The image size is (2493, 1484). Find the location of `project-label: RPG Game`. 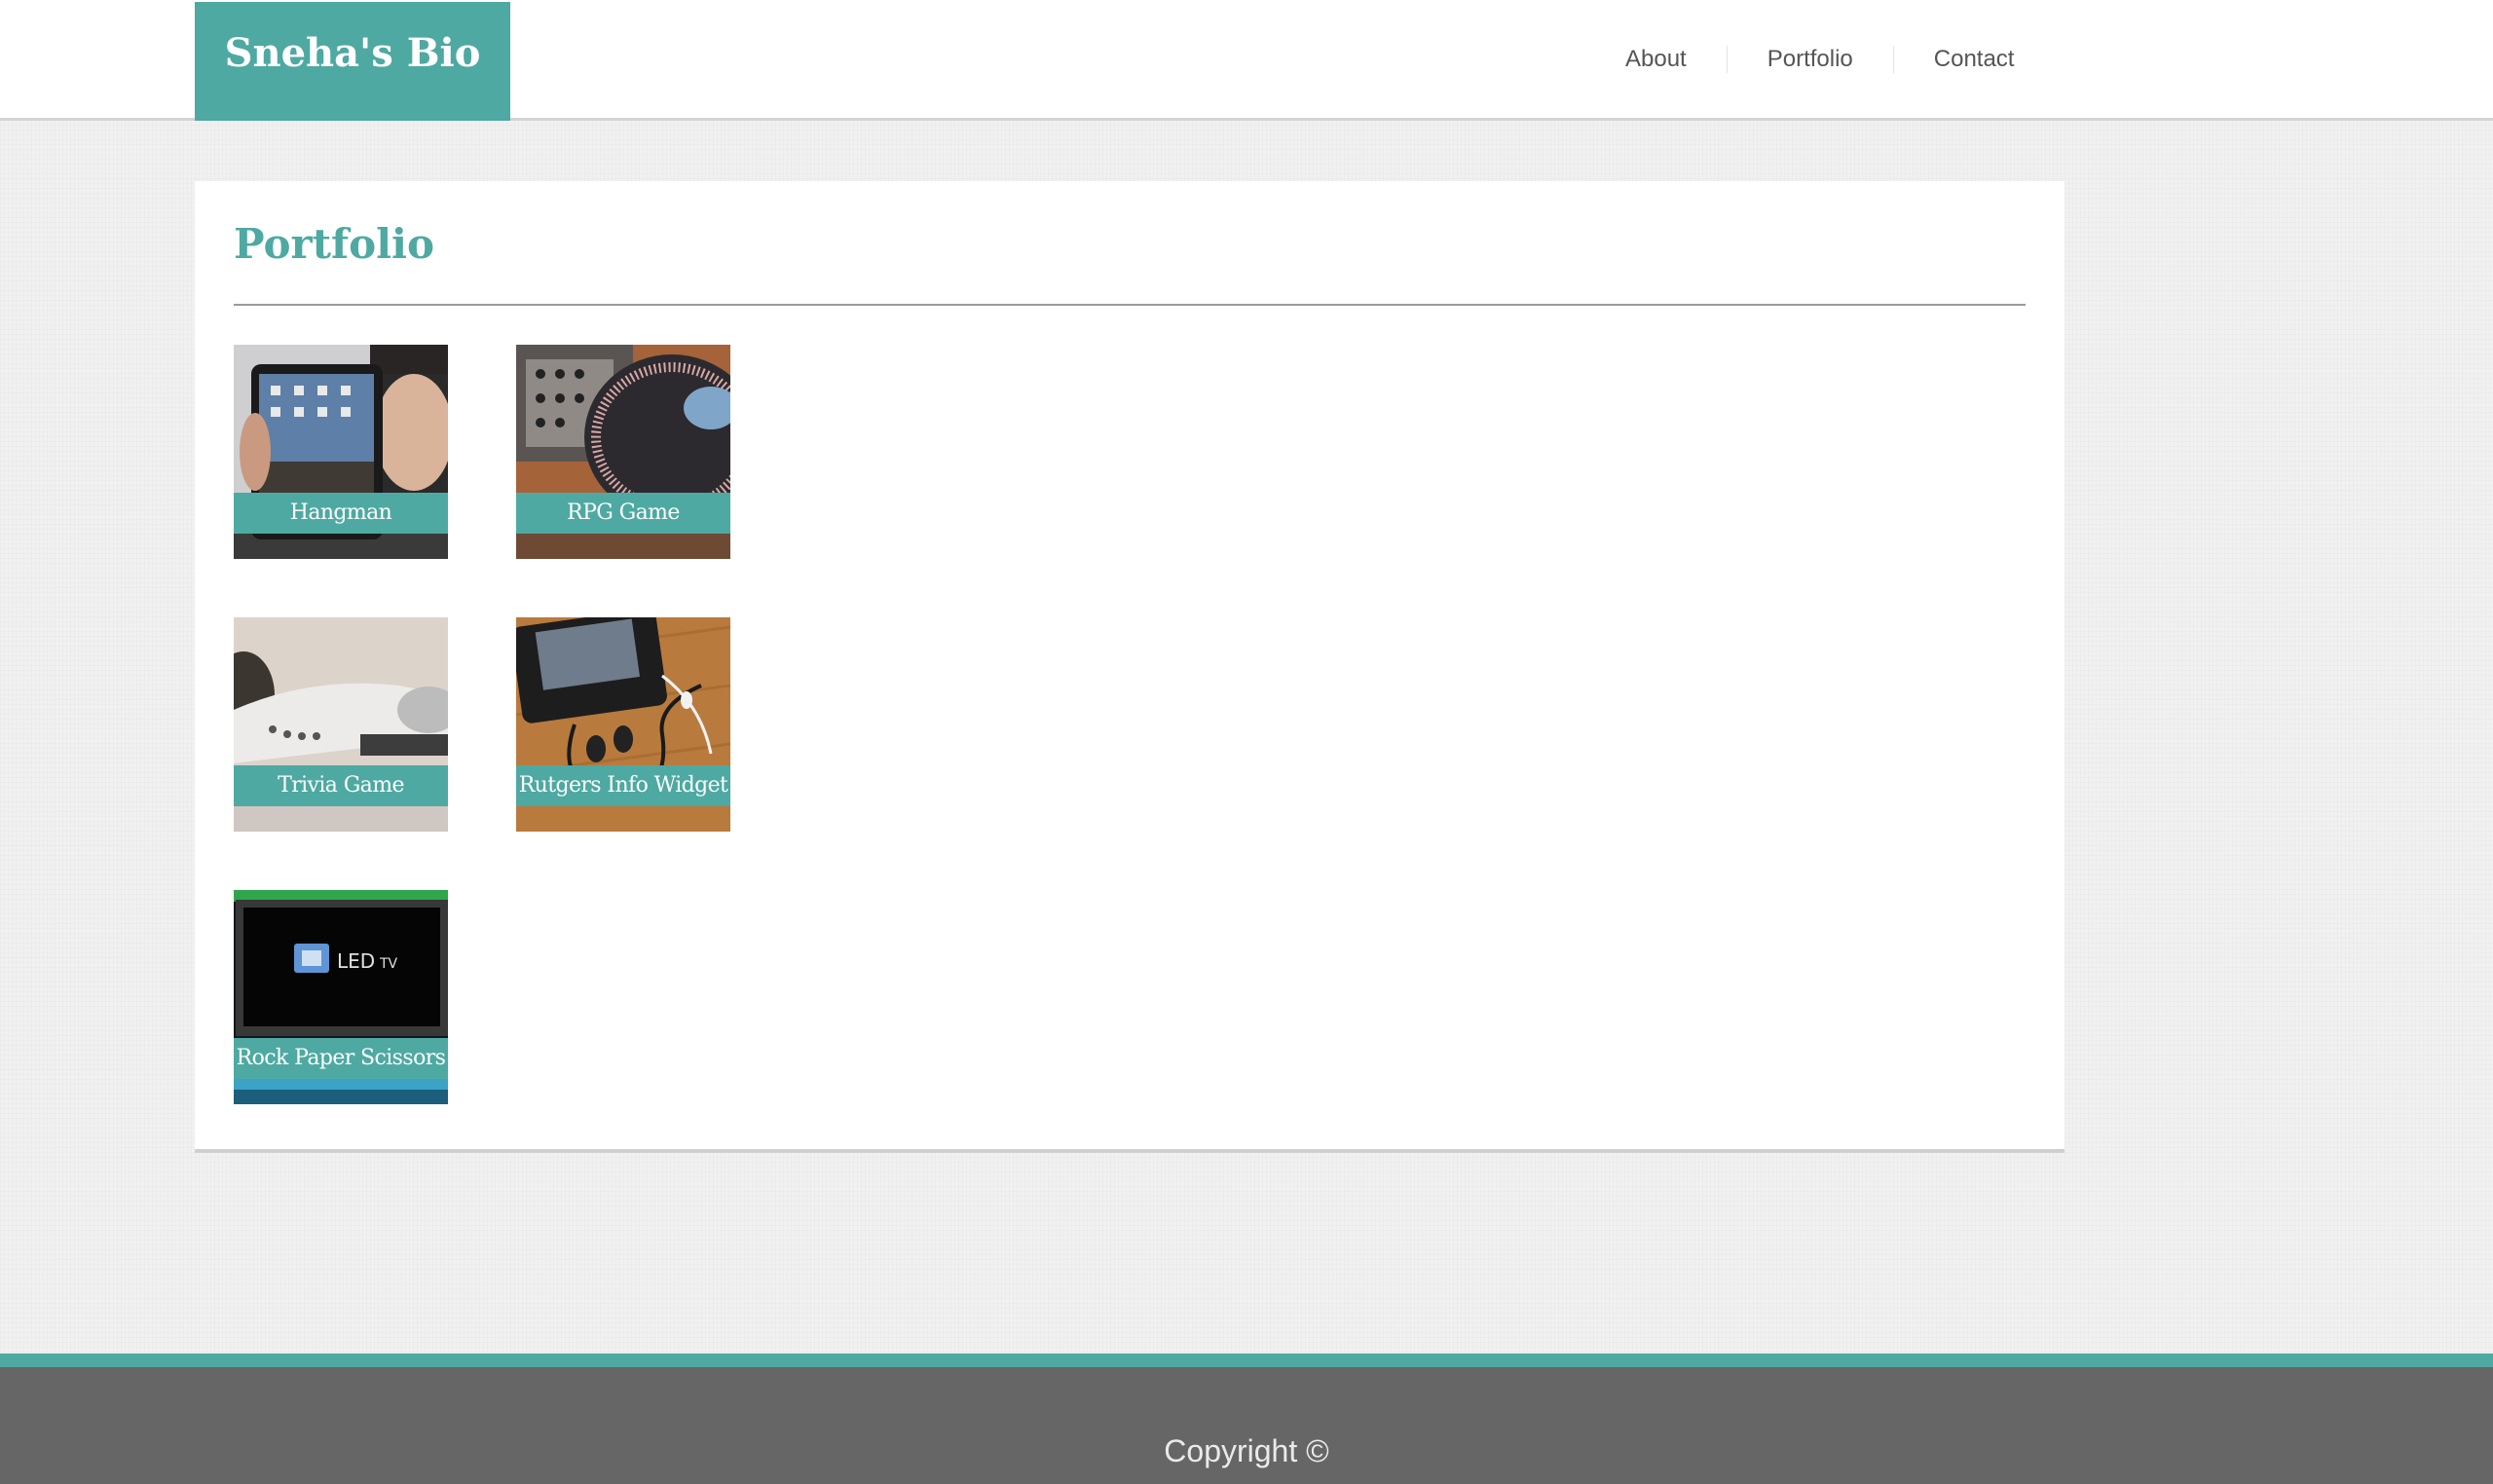

project-label: RPG Game is located at coordinates (623, 513).